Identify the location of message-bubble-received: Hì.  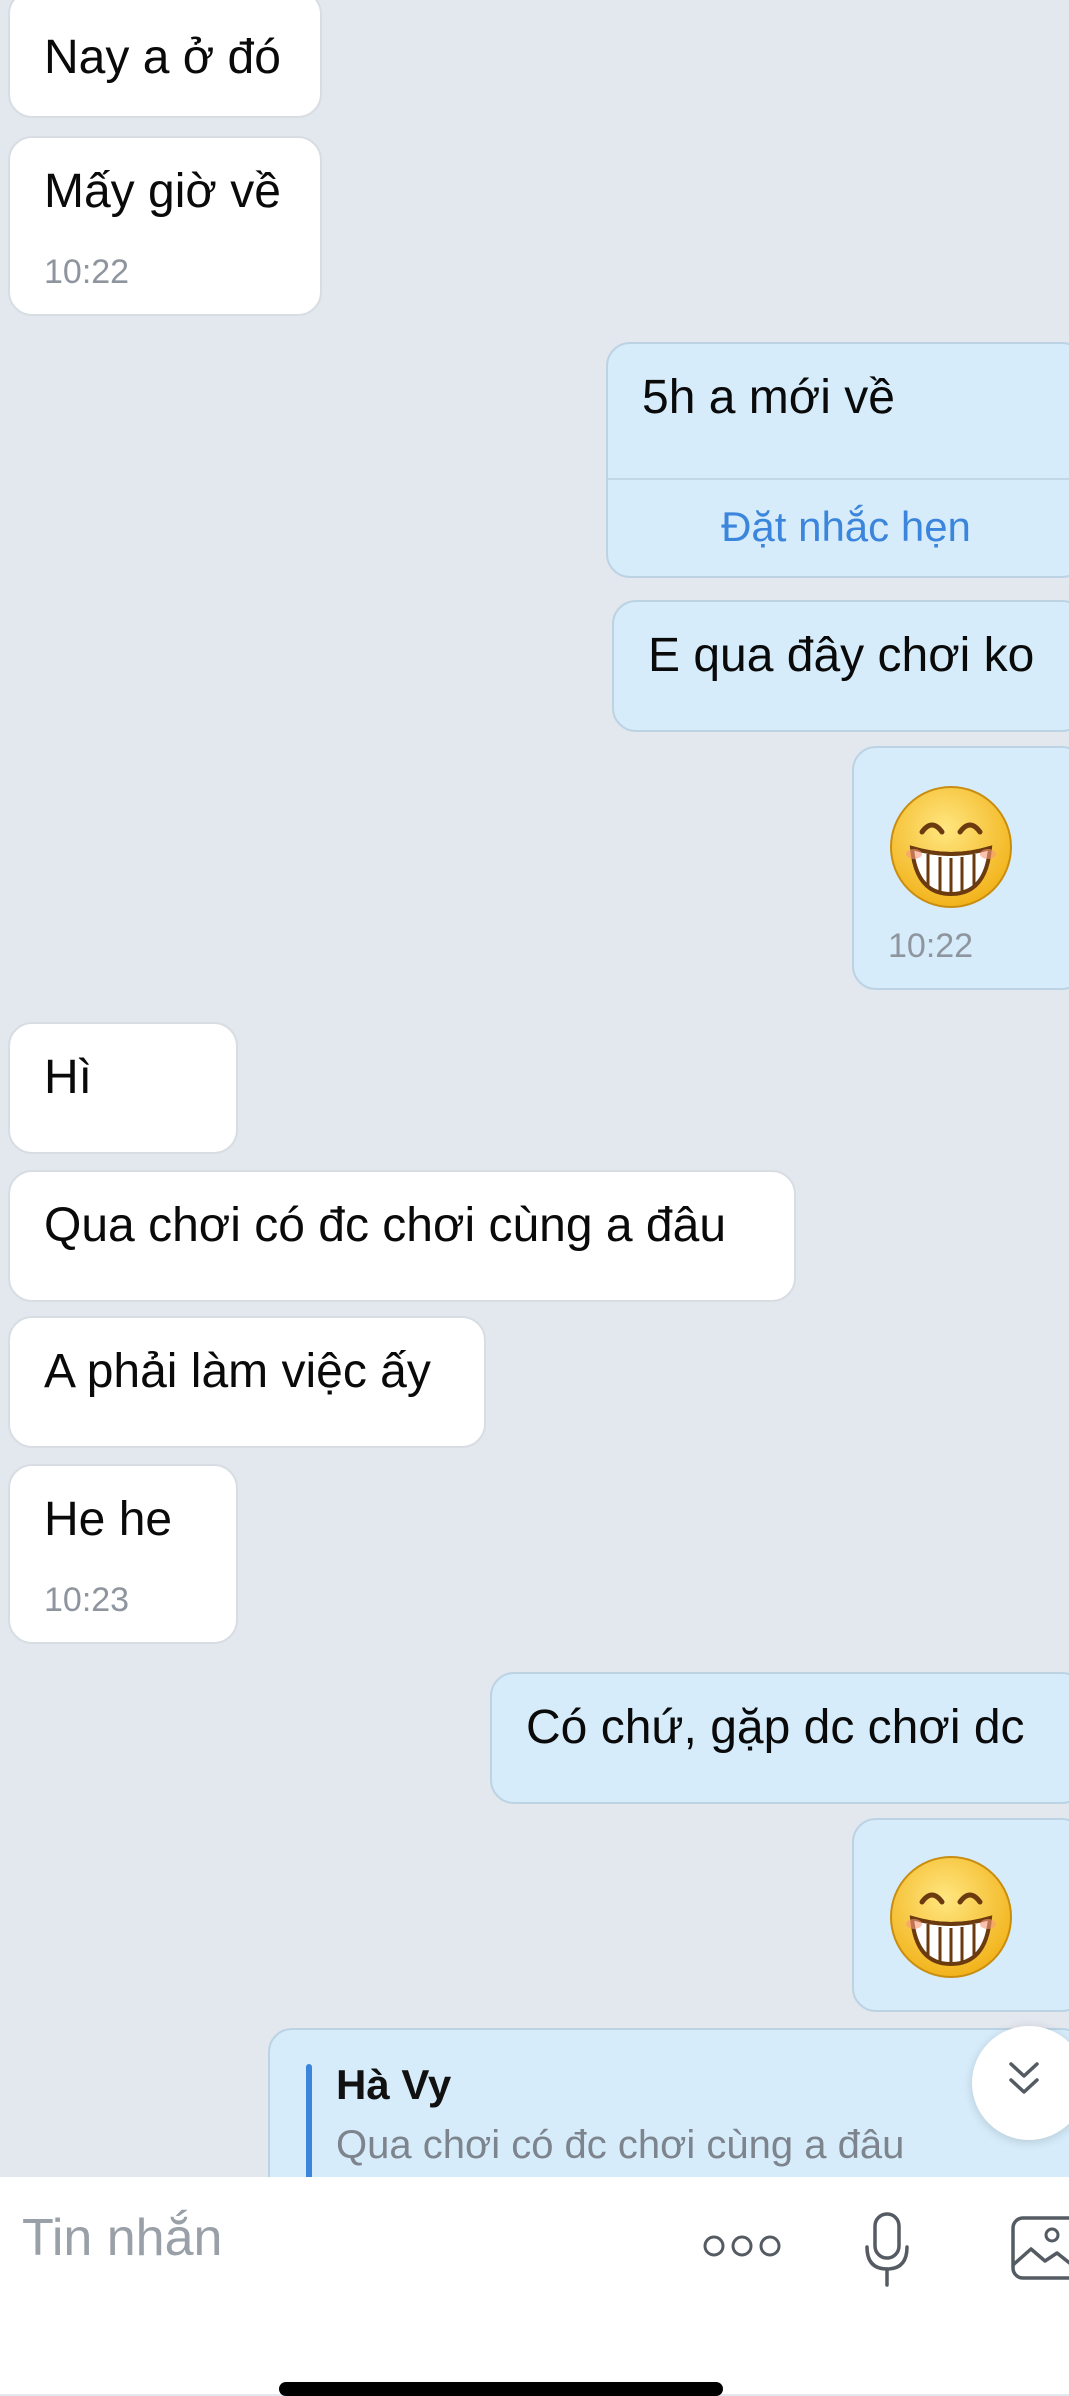
(123, 1088).